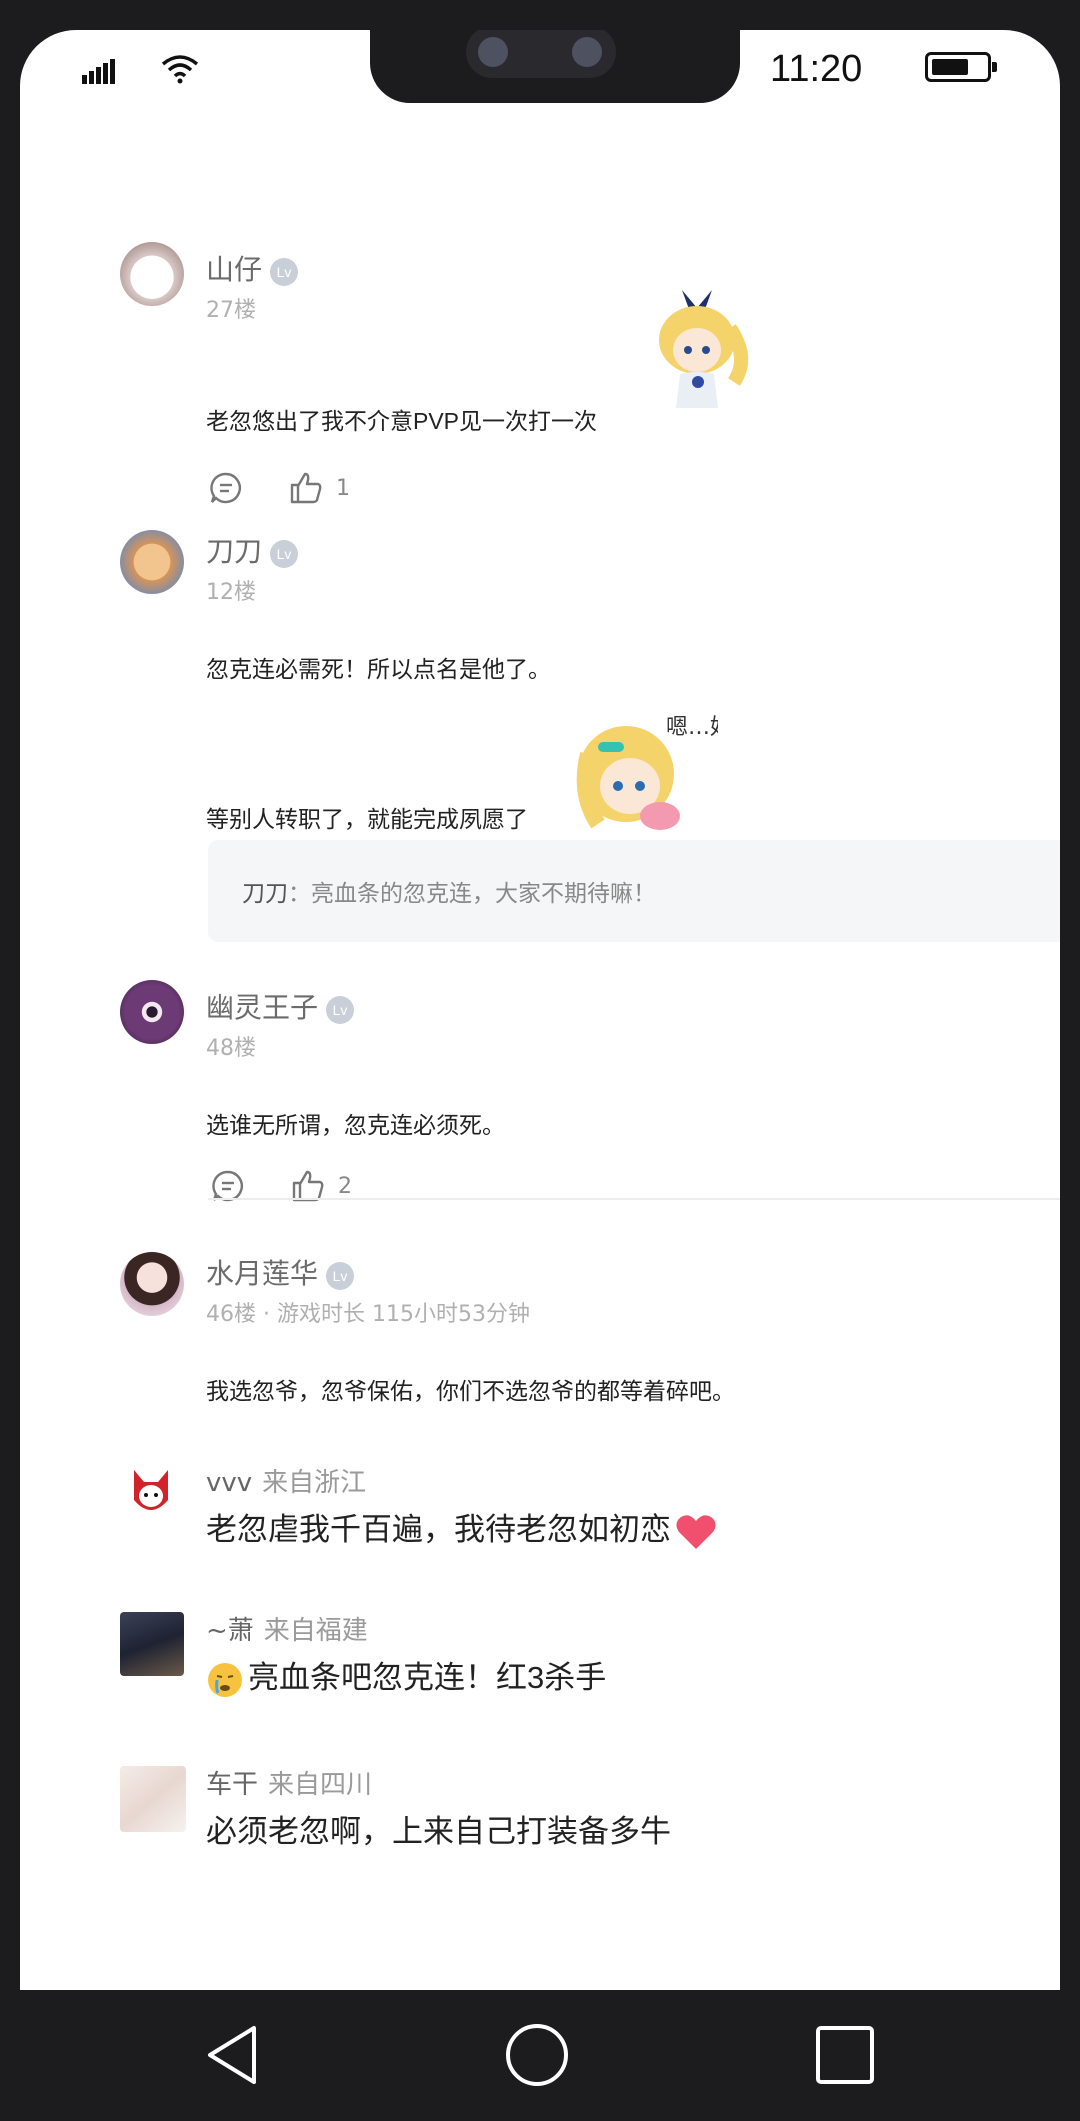 The image size is (1080, 2121). I want to click on comment-bubble-icon, so click(226, 488).